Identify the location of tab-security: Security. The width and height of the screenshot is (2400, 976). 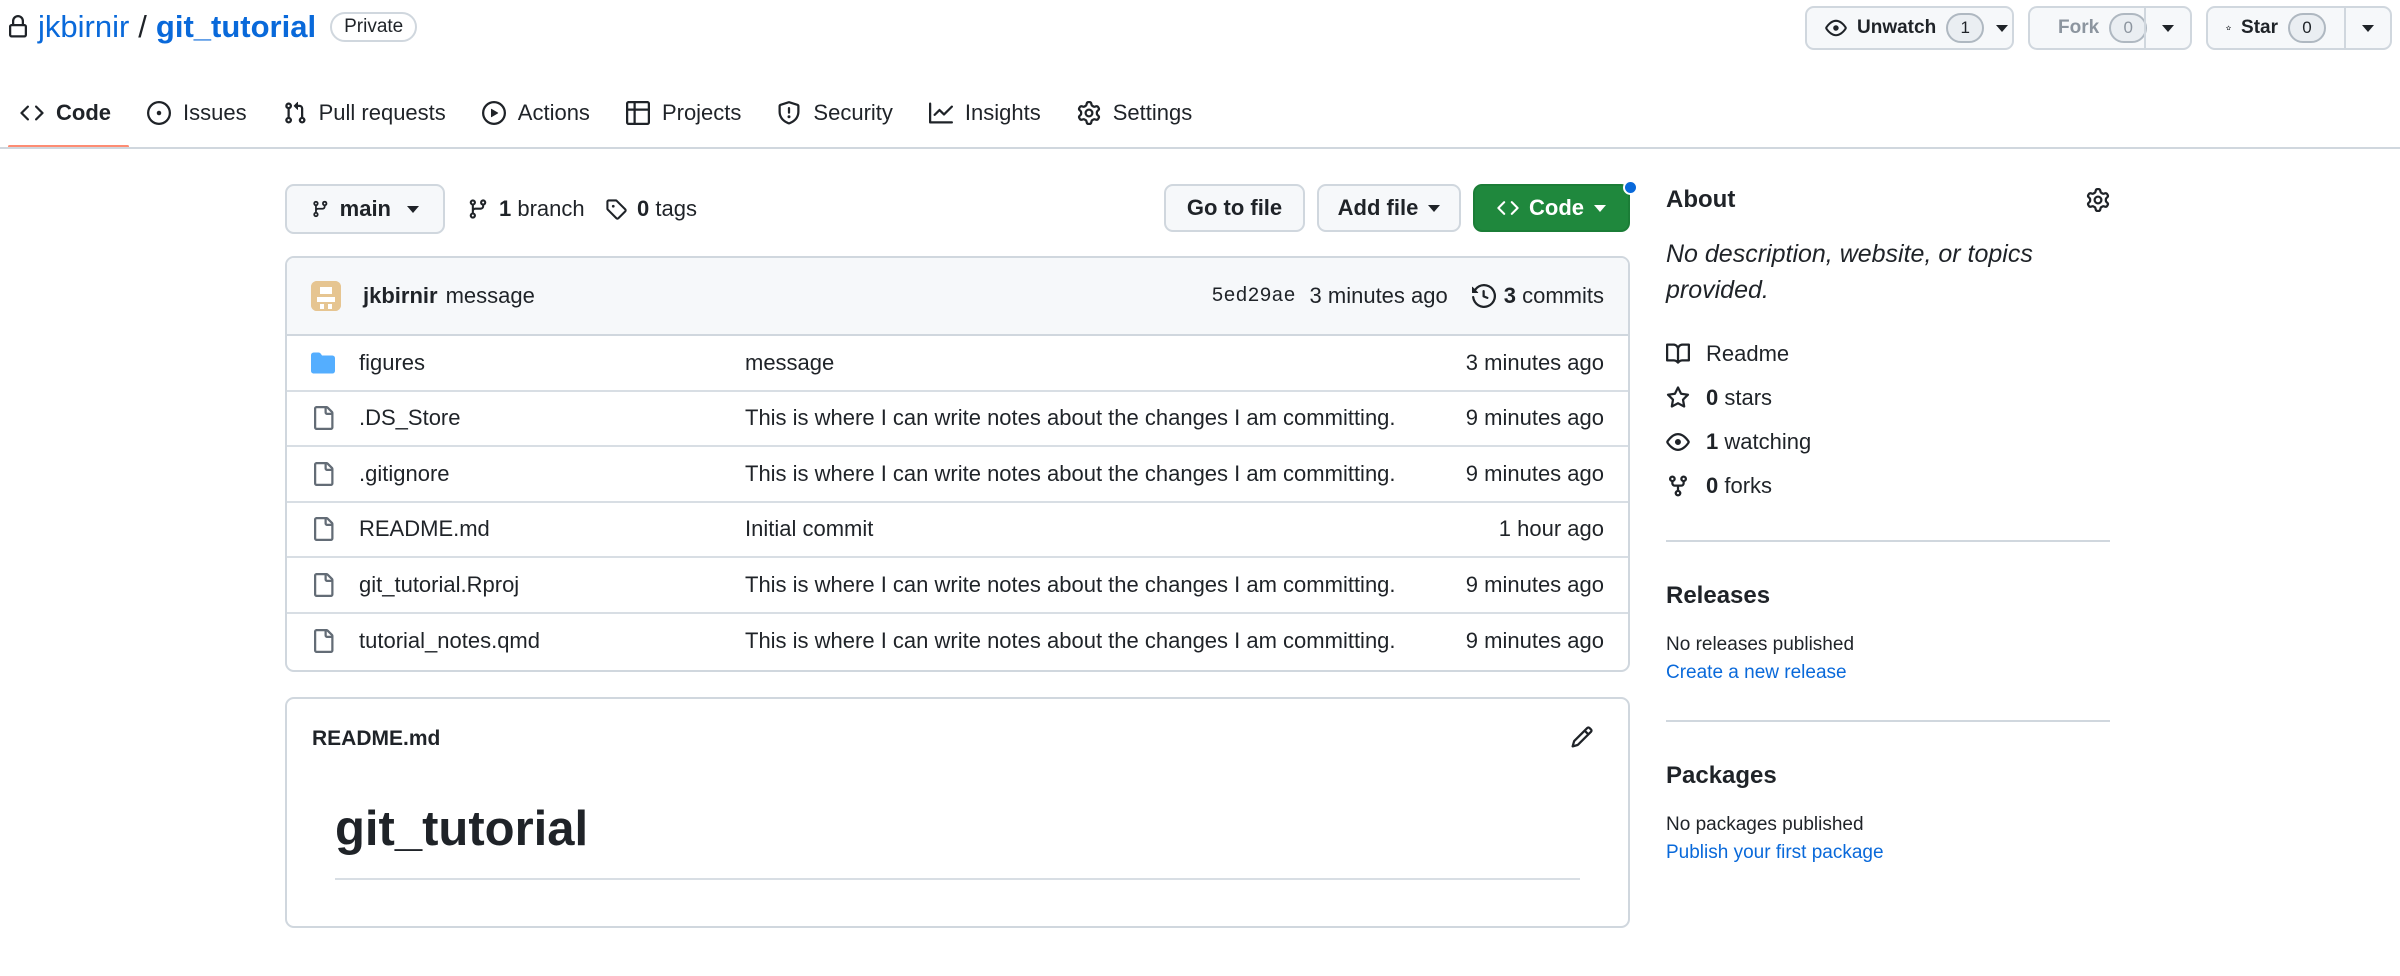
(837, 113).